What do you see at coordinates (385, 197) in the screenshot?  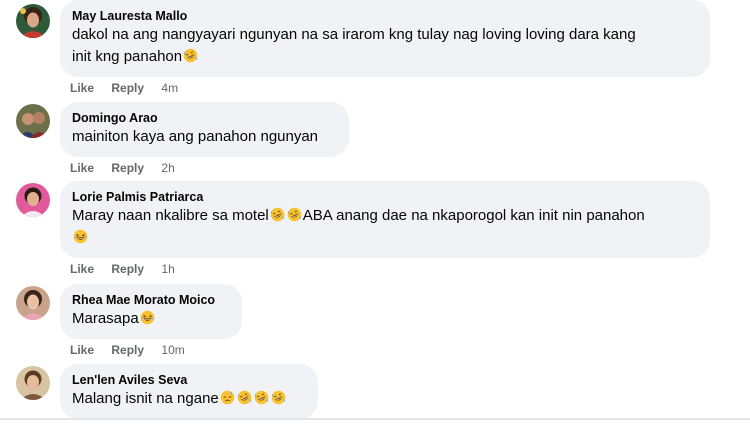 I see `comment-author: Lorie Palmis Patriarca` at bounding box center [385, 197].